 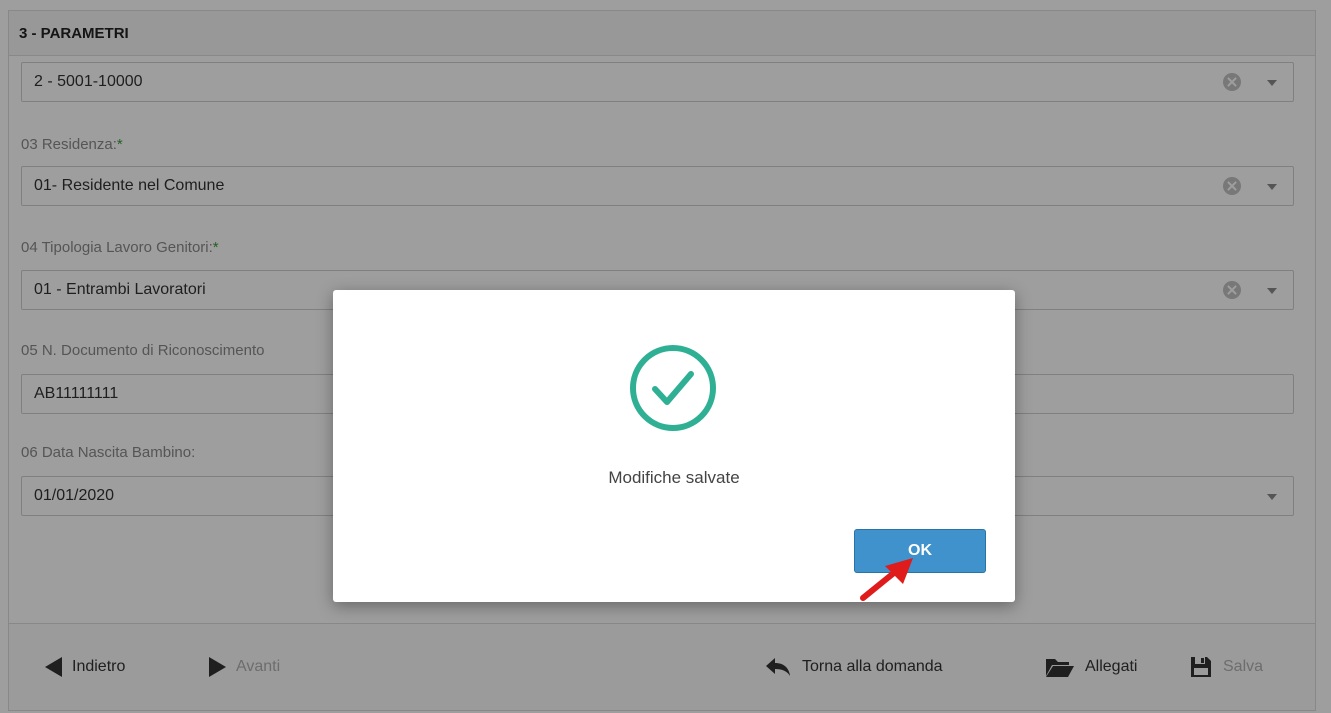 What do you see at coordinates (674, 477) in the screenshot?
I see `dialog-message: Modifiche salvate` at bounding box center [674, 477].